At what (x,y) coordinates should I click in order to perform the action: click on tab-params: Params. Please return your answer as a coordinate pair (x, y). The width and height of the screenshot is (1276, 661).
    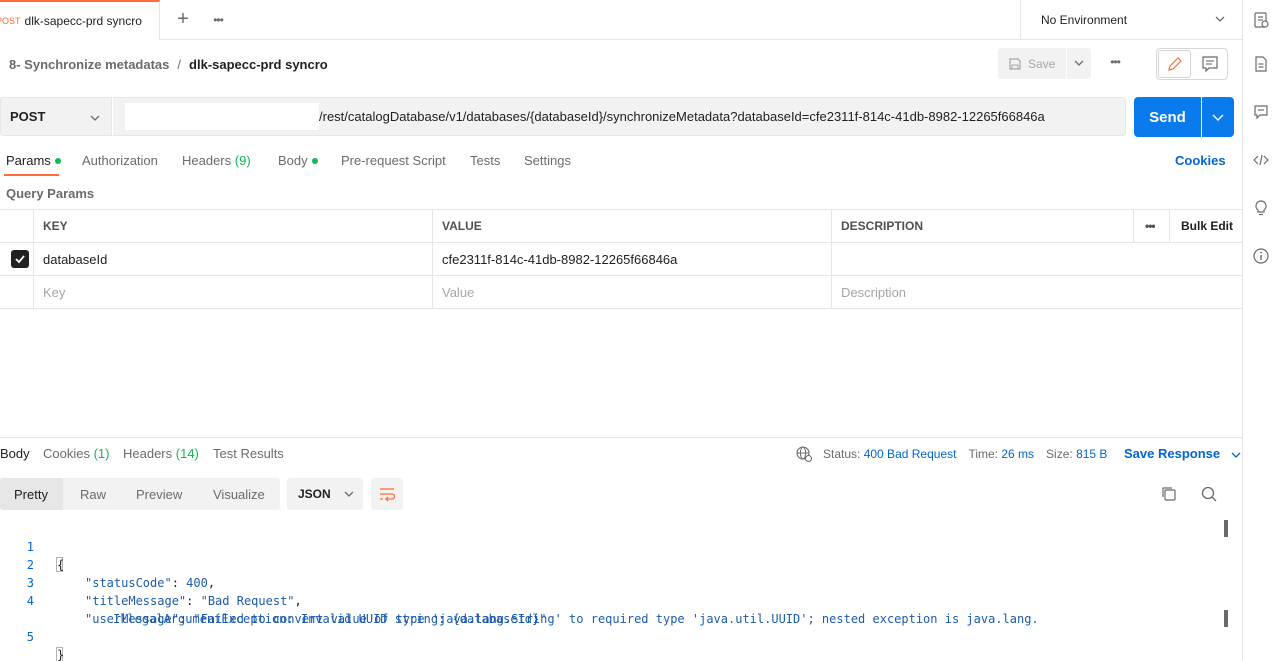
    Looking at the image, I should click on (33, 160).